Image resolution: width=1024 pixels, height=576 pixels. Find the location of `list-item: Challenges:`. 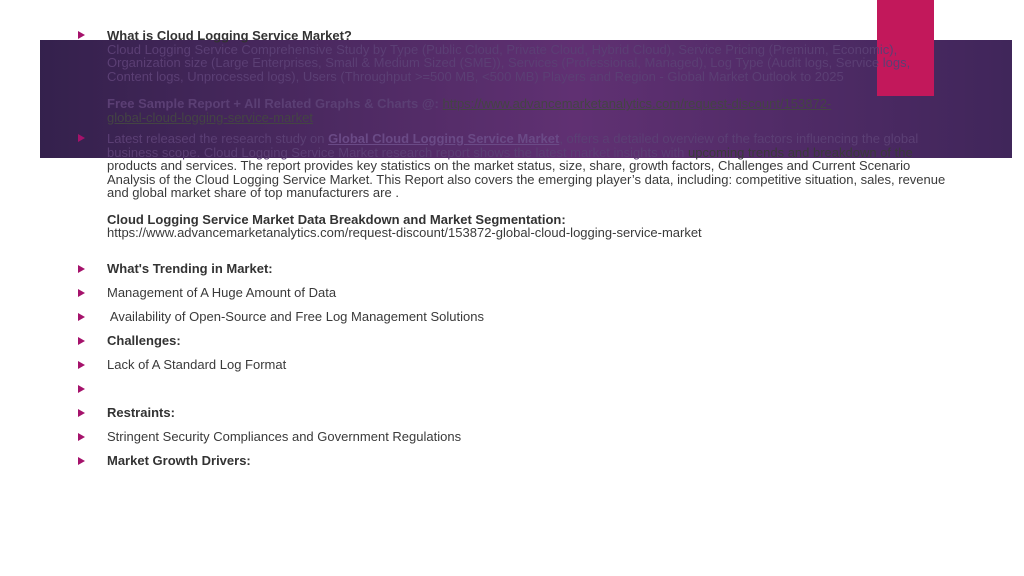

list-item: Challenges: is located at coordinates (518, 341).